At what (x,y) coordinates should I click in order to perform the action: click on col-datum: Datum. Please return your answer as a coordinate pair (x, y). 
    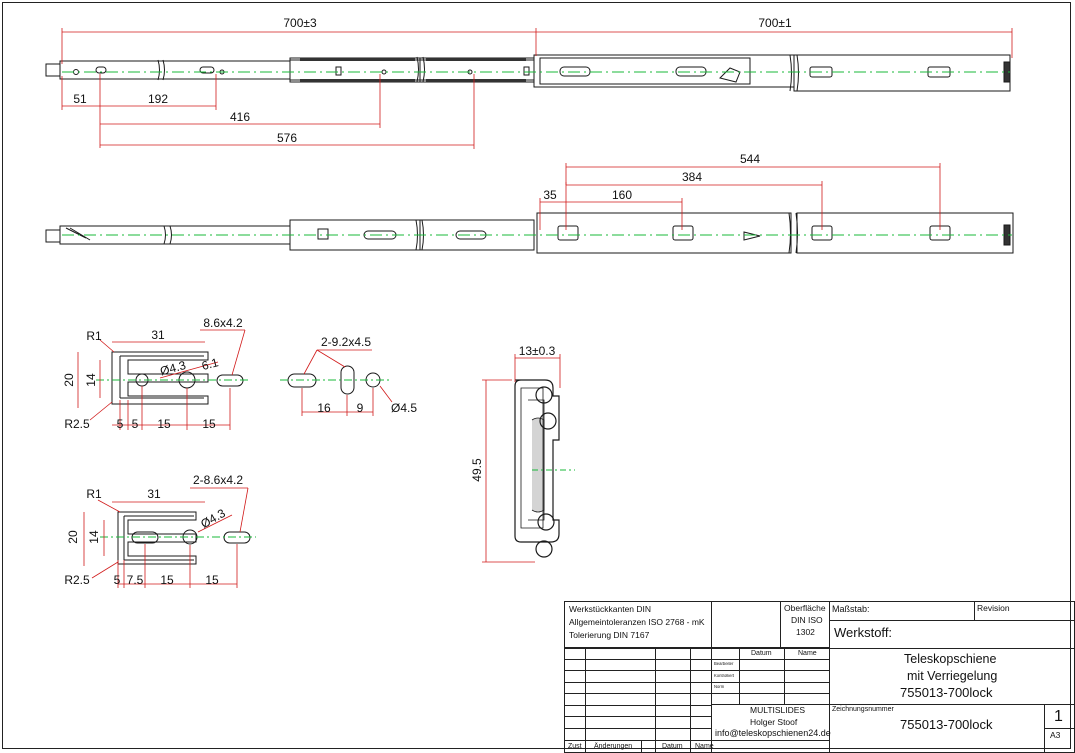
    Looking at the image, I should click on (761, 653).